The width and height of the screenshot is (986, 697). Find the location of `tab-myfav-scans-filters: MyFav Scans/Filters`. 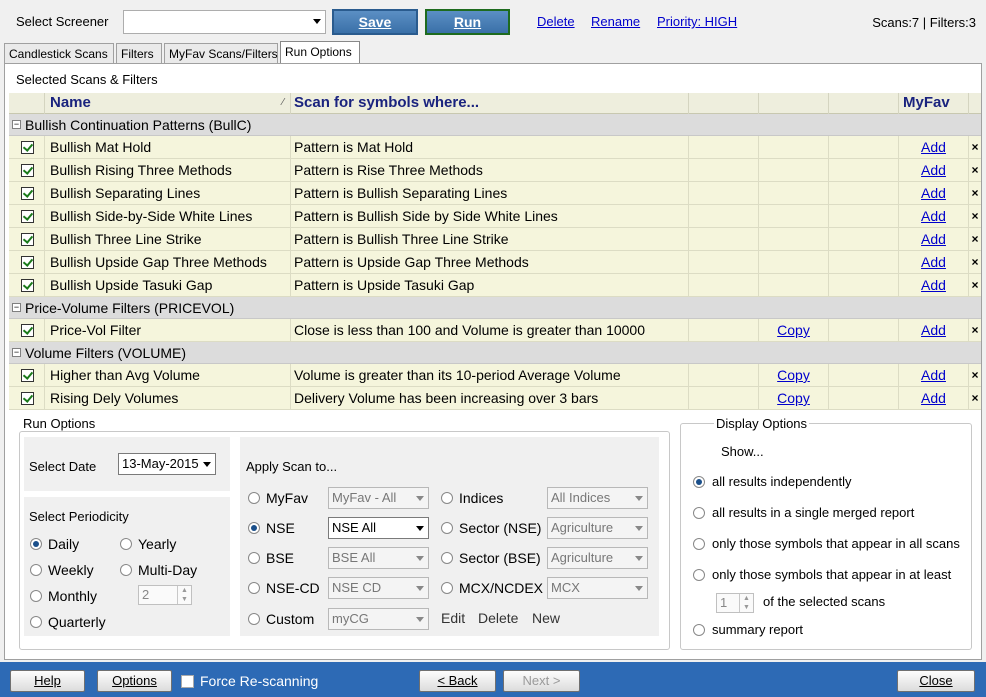

tab-myfav-scans-filters: MyFav Scans/Filters is located at coordinates (221, 53).